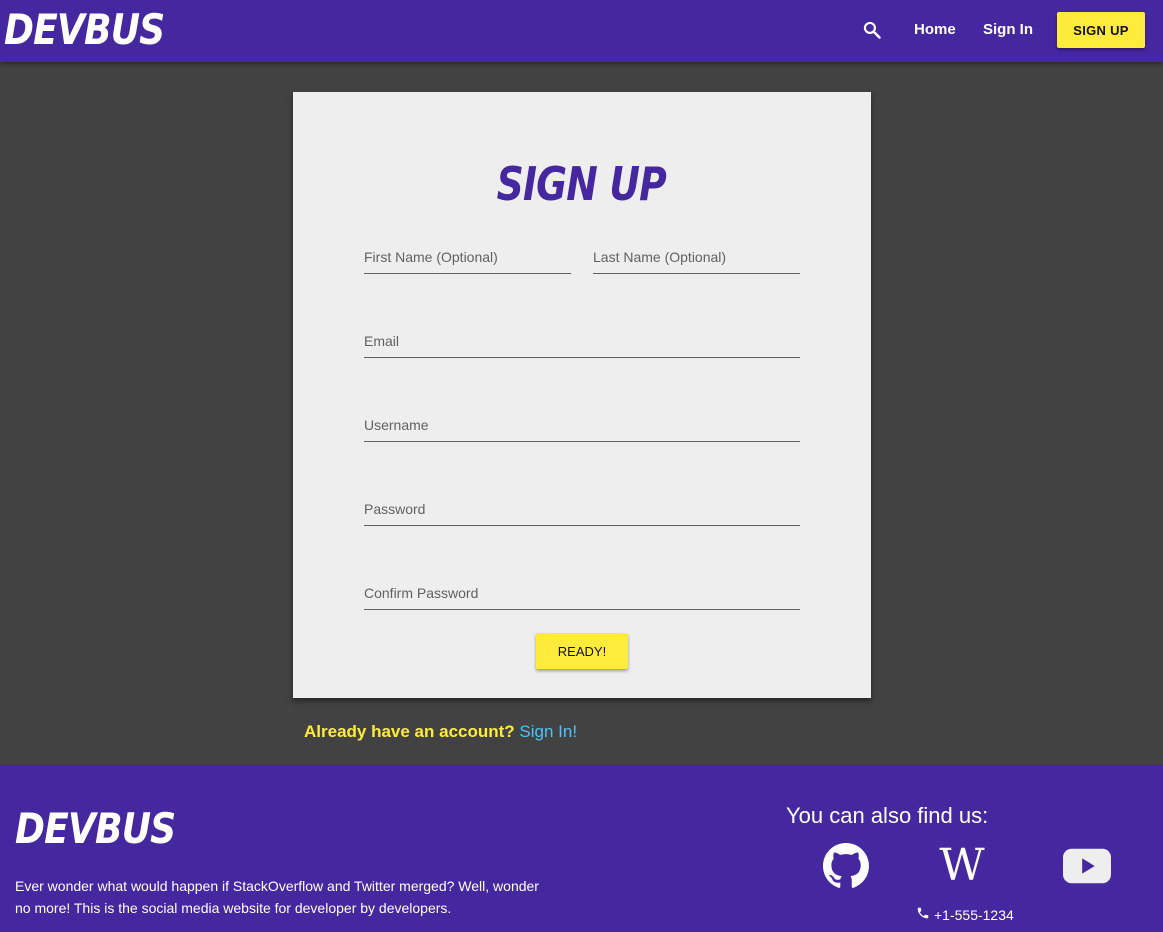 This screenshot has width=1163, height=932. I want to click on password-field, so click(582, 506).